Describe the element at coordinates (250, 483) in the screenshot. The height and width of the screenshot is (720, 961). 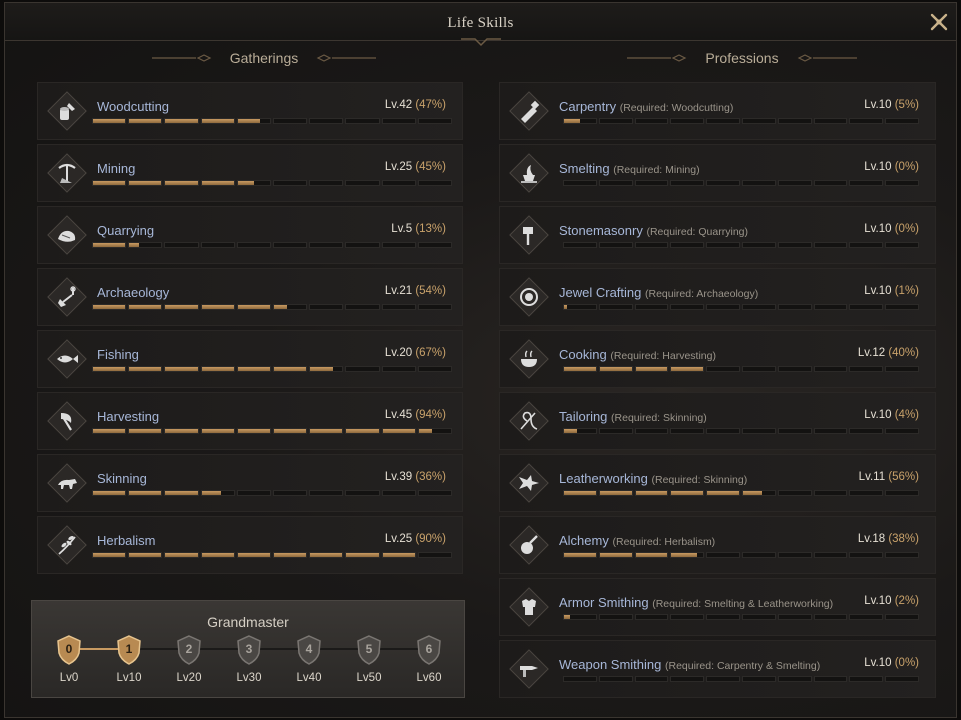
I see `skill-row-skinning: Skinning Lv.39 (36%)` at that location.